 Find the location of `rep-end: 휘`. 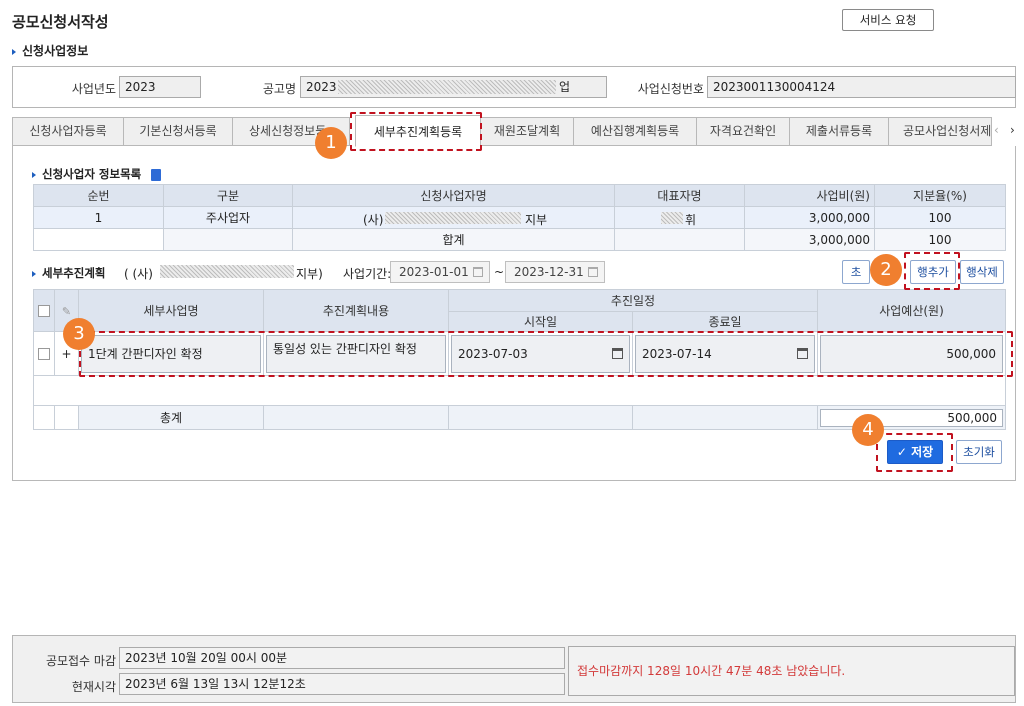

rep-end: 휘 is located at coordinates (691, 220).